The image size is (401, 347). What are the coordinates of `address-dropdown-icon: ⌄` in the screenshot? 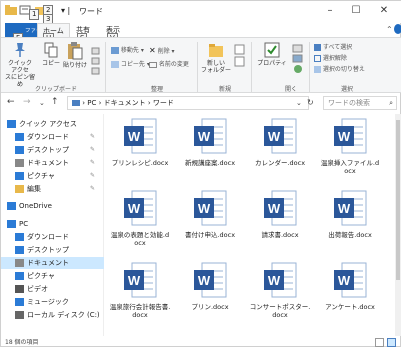 It's located at (299, 103).